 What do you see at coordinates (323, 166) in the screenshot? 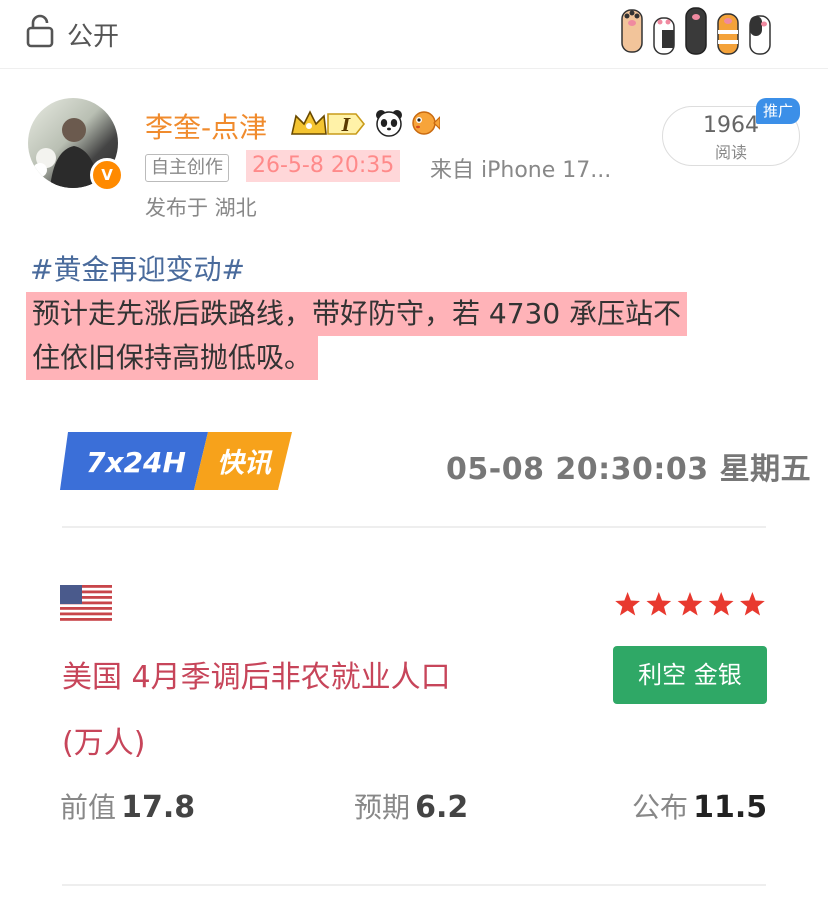
I see `post-time: 26-5-8 20:35` at bounding box center [323, 166].